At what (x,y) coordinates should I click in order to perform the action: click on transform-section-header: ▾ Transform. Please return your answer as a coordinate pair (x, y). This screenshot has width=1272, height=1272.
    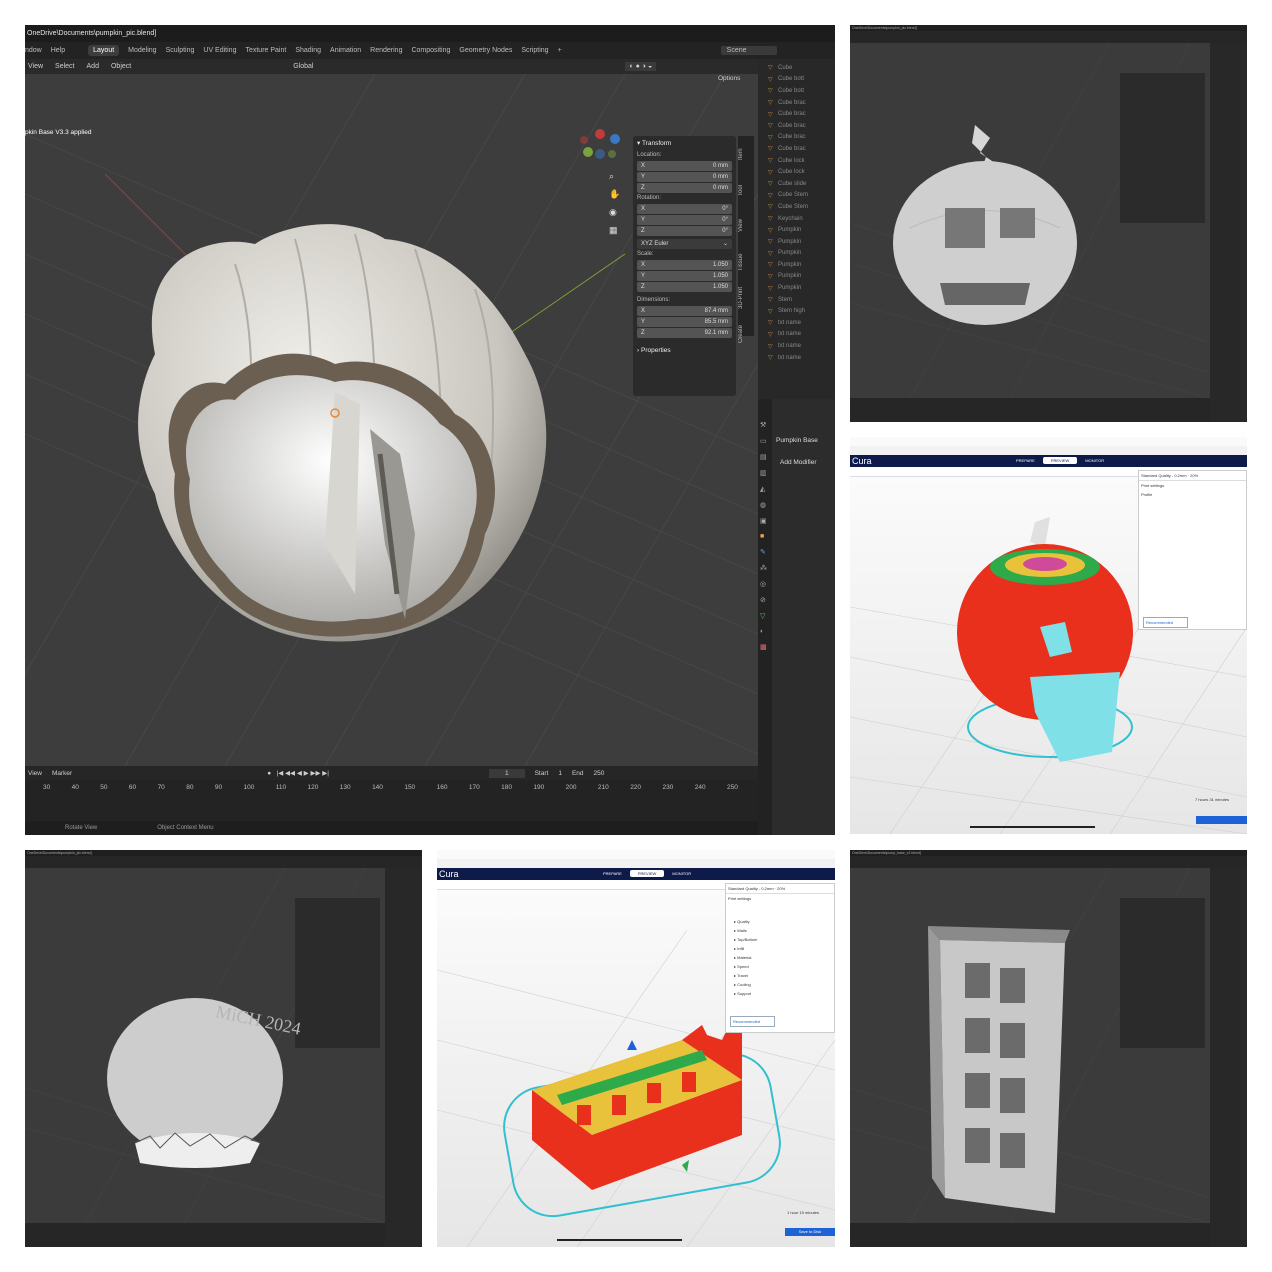
    Looking at the image, I should click on (684, 143).